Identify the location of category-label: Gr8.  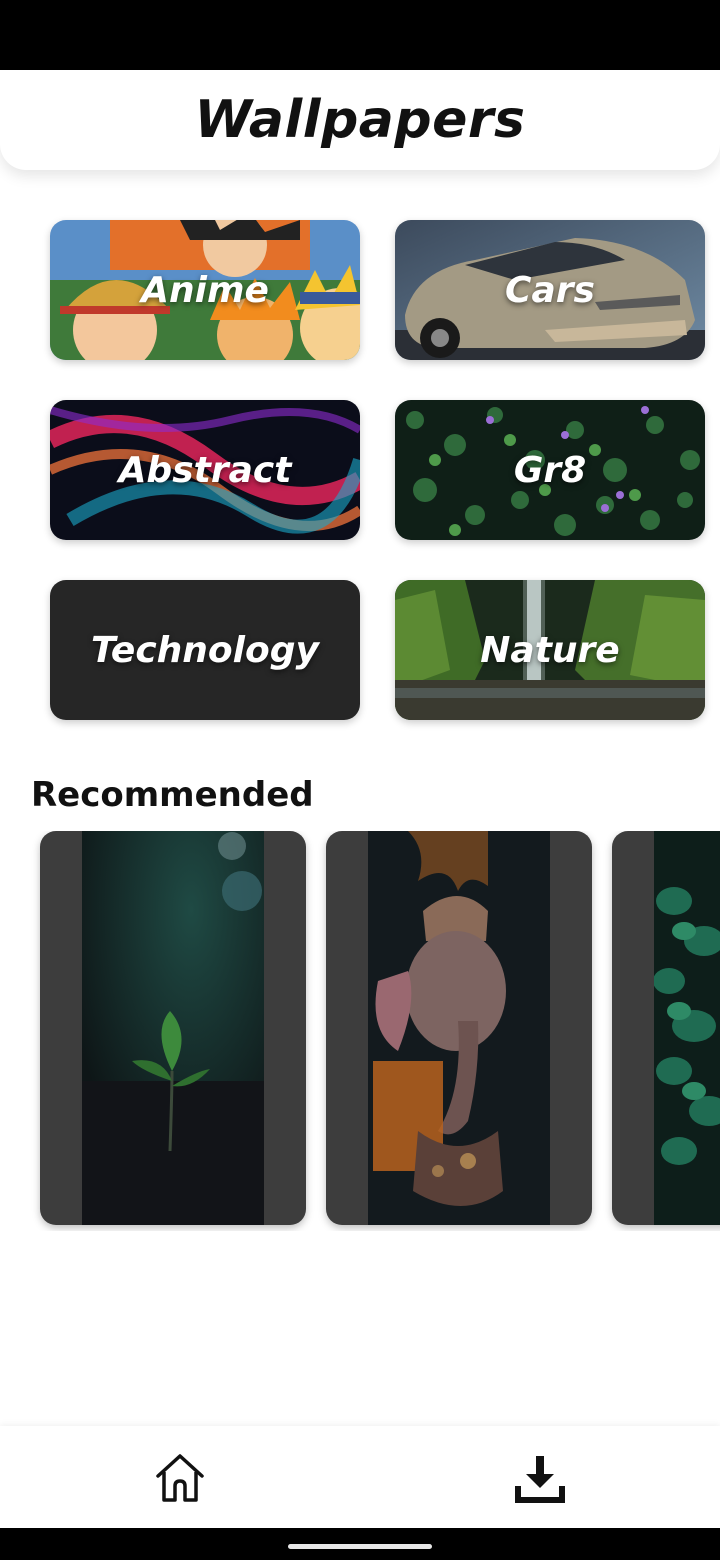
(550, 470).